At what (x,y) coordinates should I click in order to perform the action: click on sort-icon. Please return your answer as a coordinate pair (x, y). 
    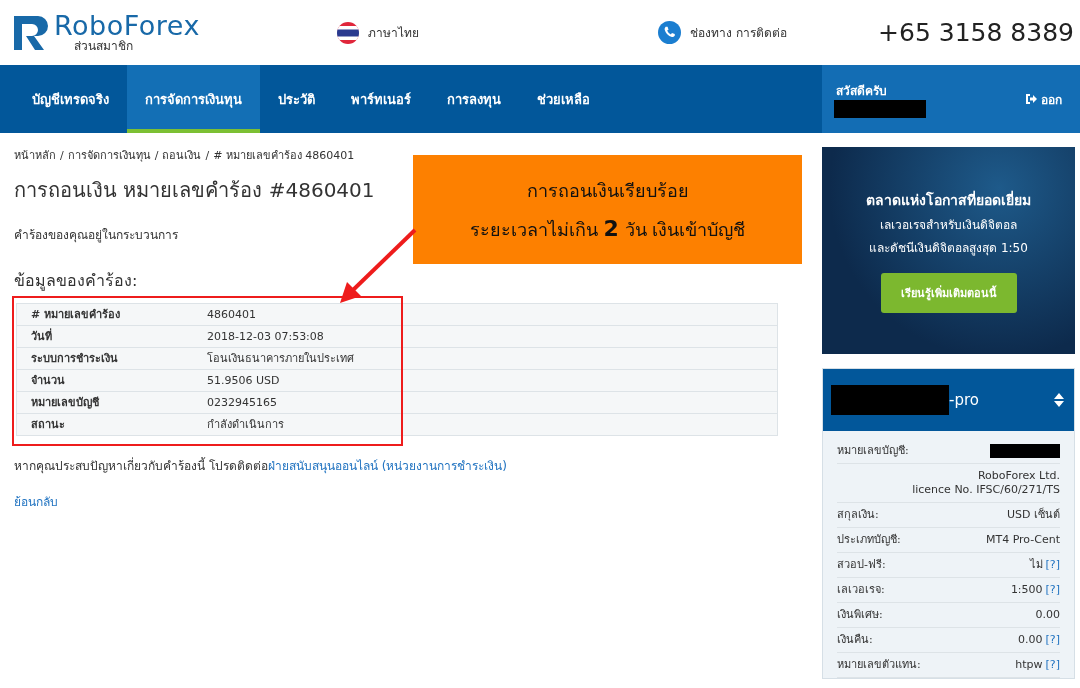
    Looking at the image, I should click on (1059, 400).